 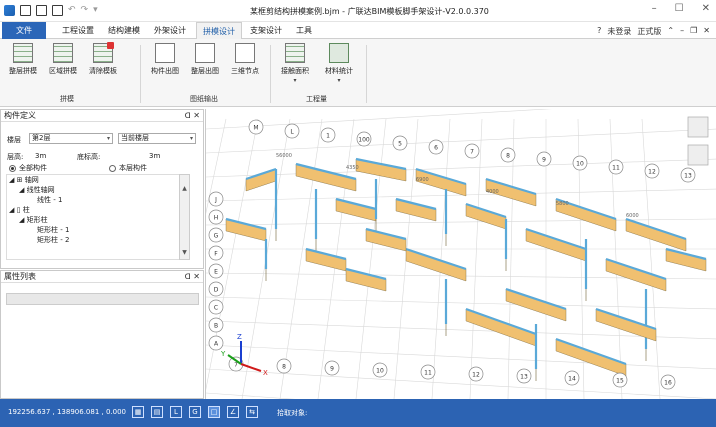 I want to click on snap-grid-icon: ▦, so click(x=138, y=412).